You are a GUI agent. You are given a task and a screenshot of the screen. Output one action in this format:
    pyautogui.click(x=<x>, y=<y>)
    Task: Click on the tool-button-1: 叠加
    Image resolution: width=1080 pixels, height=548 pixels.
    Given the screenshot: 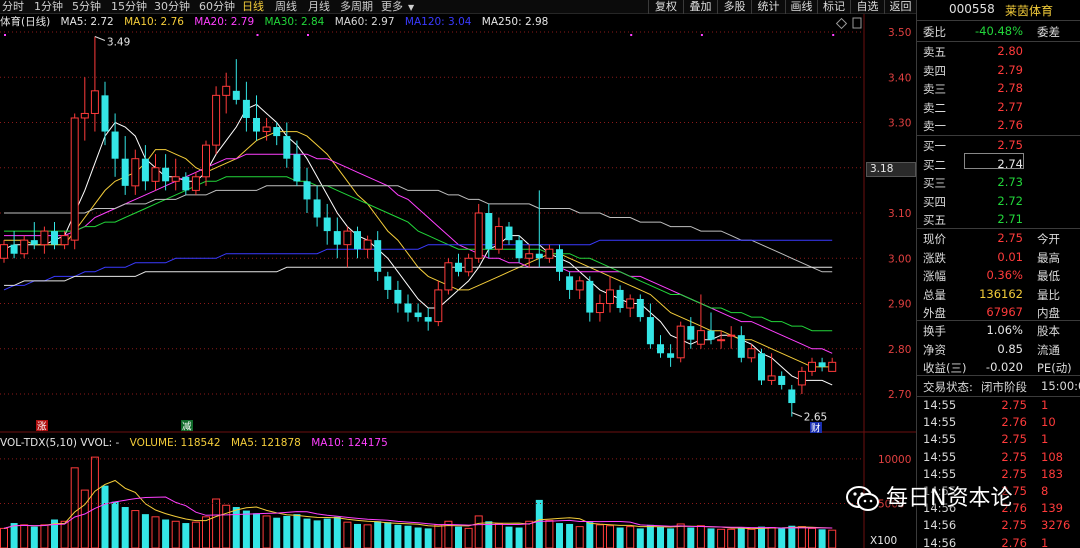 What is the action you would take?
    pyautogui.click(x=700, y=7)
    